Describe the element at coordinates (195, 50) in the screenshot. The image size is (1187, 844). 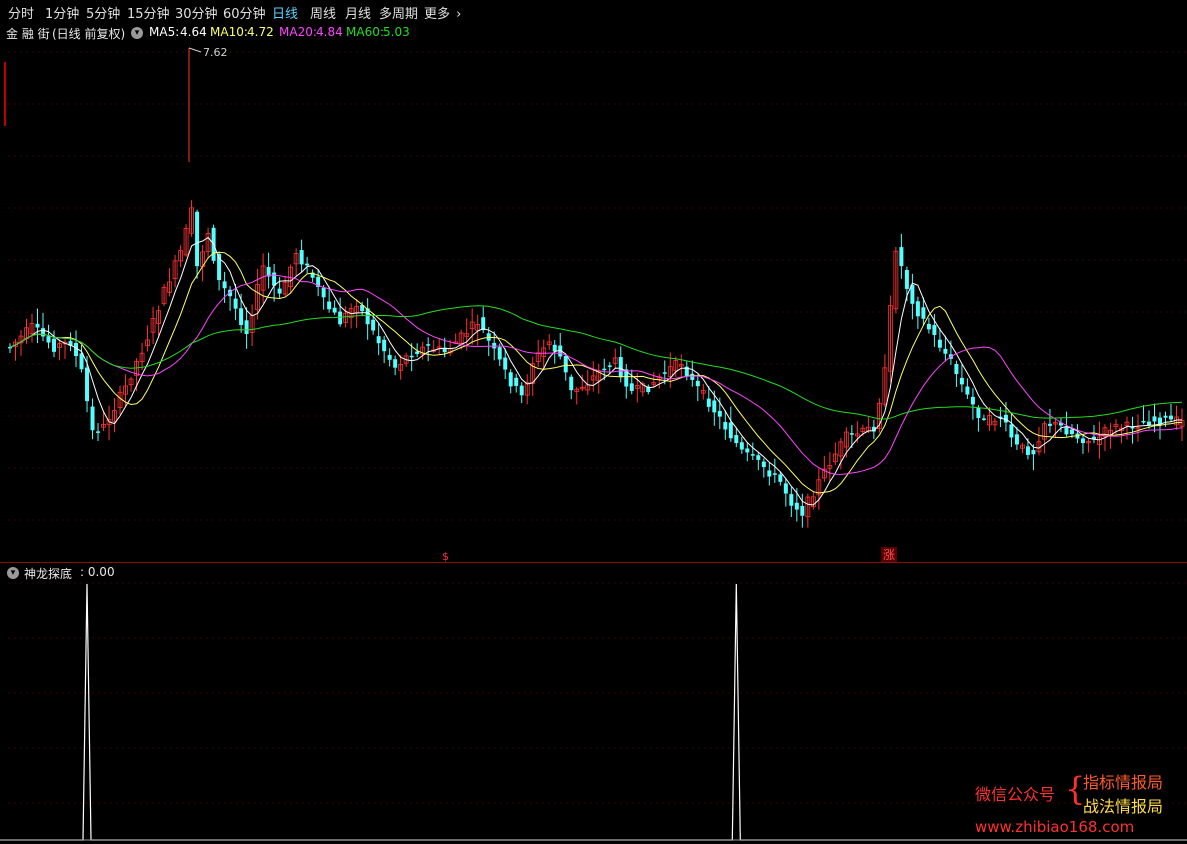
I see `high-price-pointer` at that location.